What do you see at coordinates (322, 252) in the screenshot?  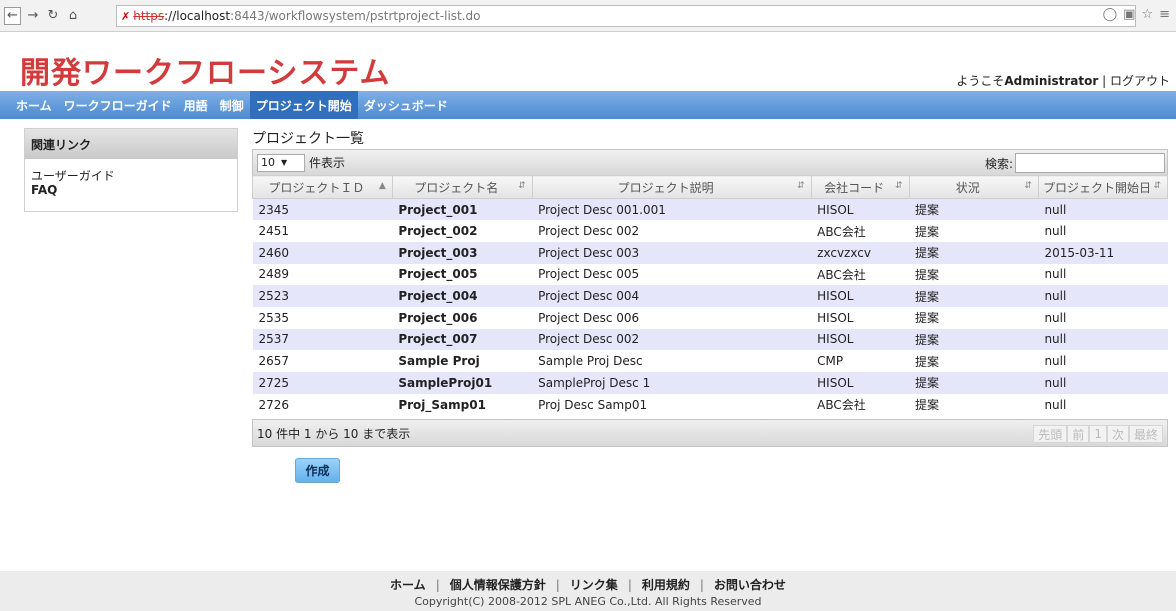 I see `cell-project-id: 2460` at bounding box center [322, 252].